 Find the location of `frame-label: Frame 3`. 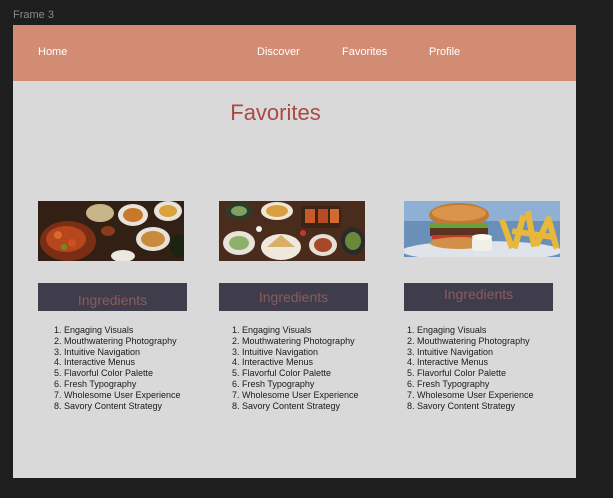

frame-label: Frame 3 is located at coordinates (33, 15).